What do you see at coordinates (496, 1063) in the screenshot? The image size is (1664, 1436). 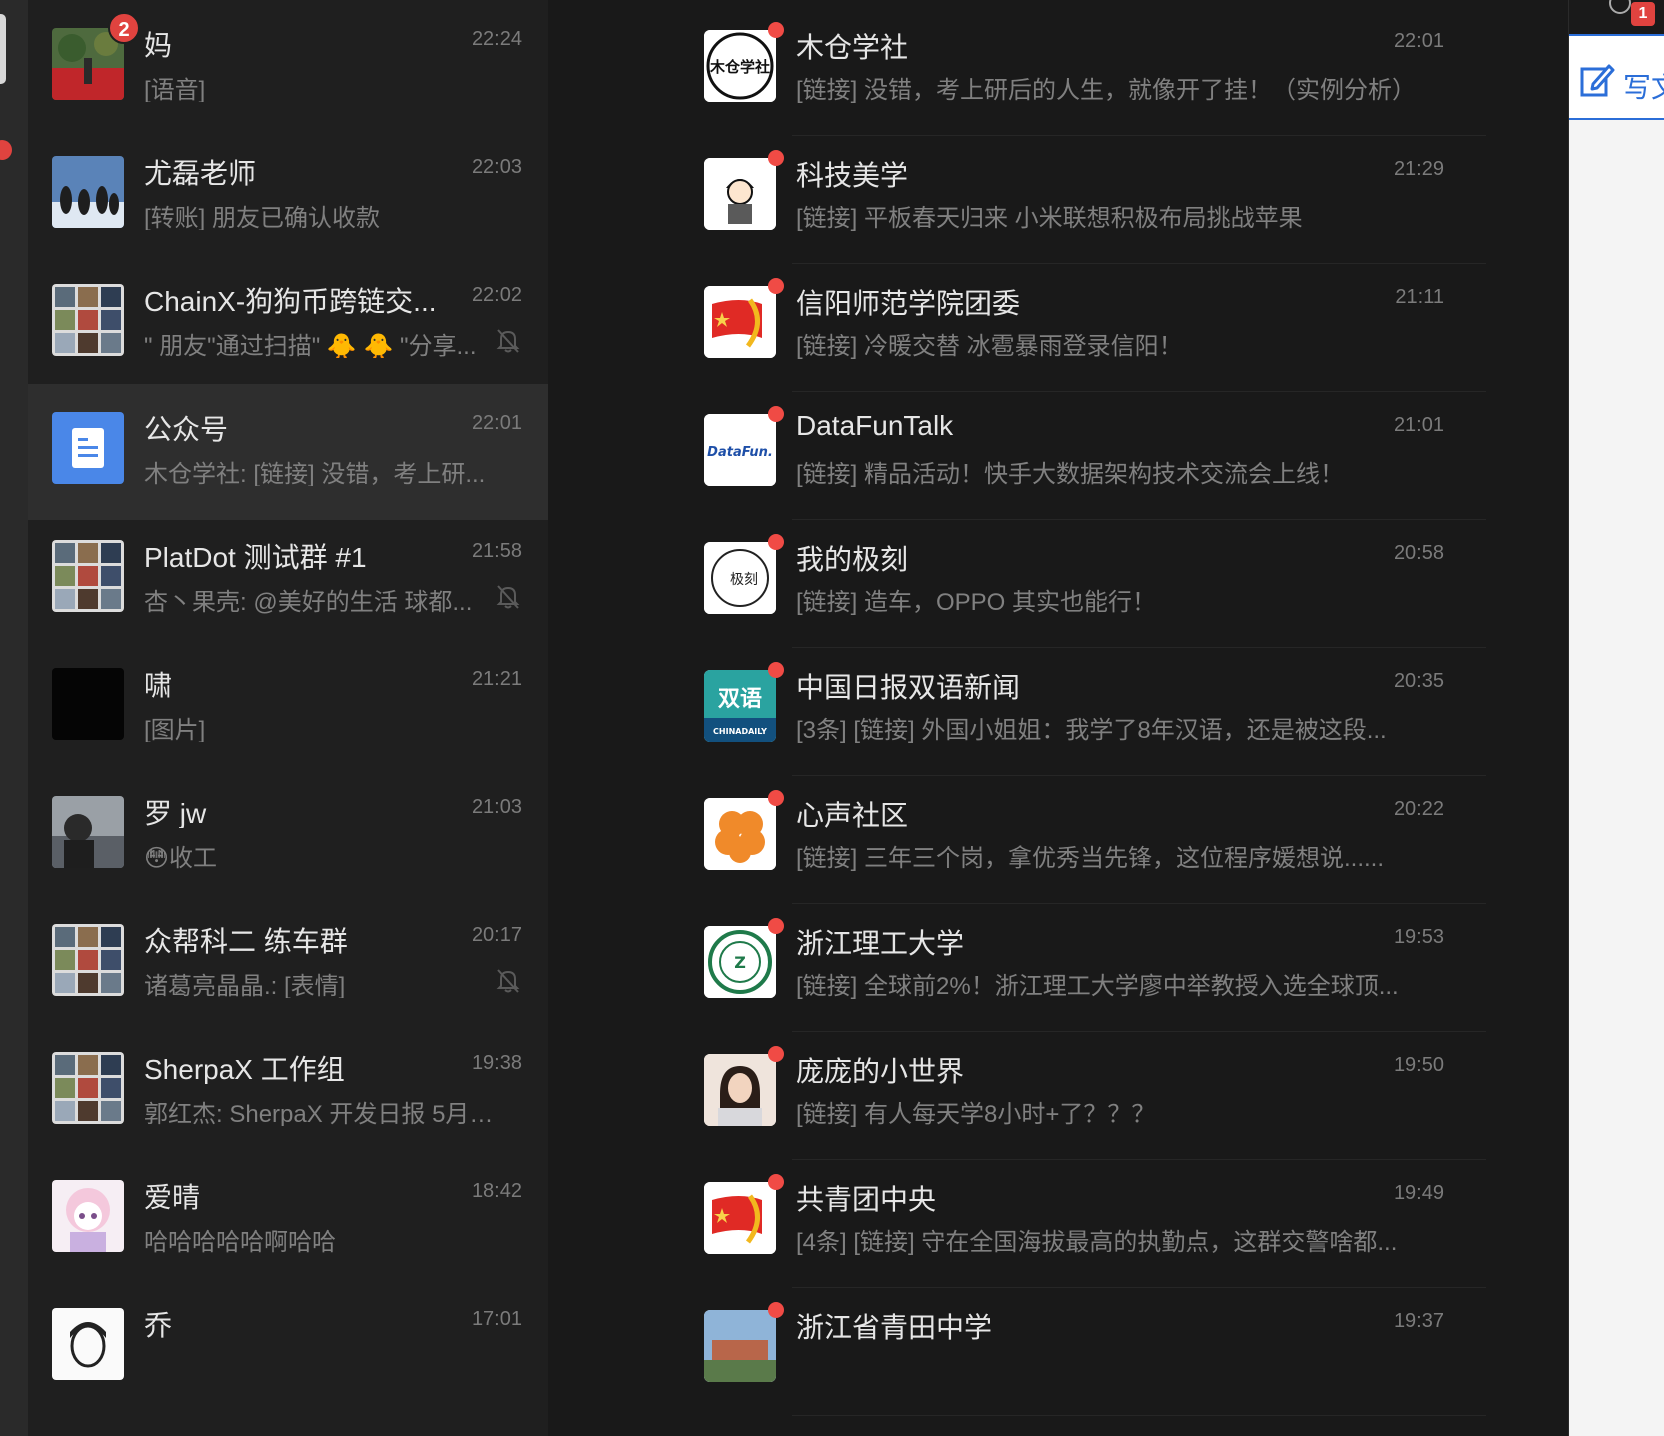 I see `chat-time: 19:38` at bounding box center [496, 1063].